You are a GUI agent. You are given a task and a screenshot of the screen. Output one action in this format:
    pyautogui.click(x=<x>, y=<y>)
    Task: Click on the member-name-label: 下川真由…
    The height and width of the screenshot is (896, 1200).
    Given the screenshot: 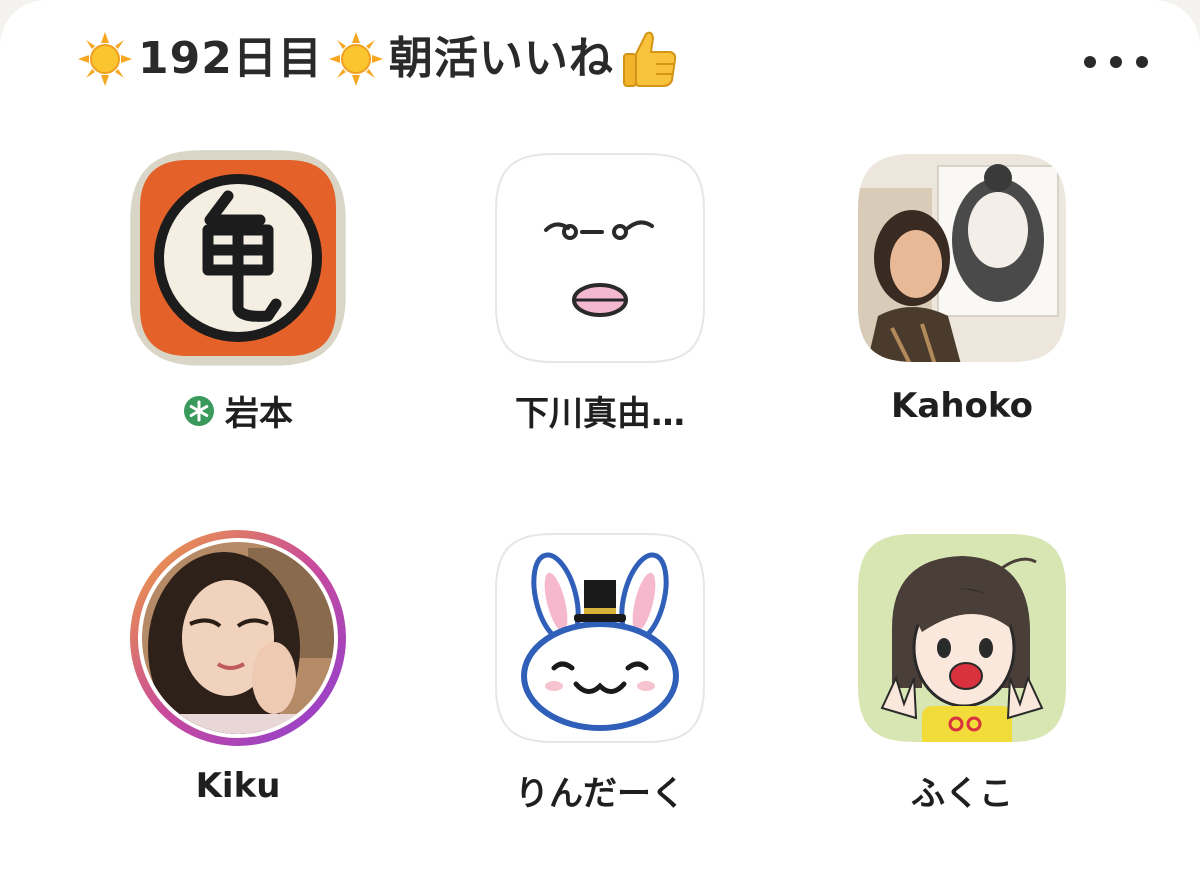 What is the action you would take?
    pyautogui.click(x=600, y=414)
    